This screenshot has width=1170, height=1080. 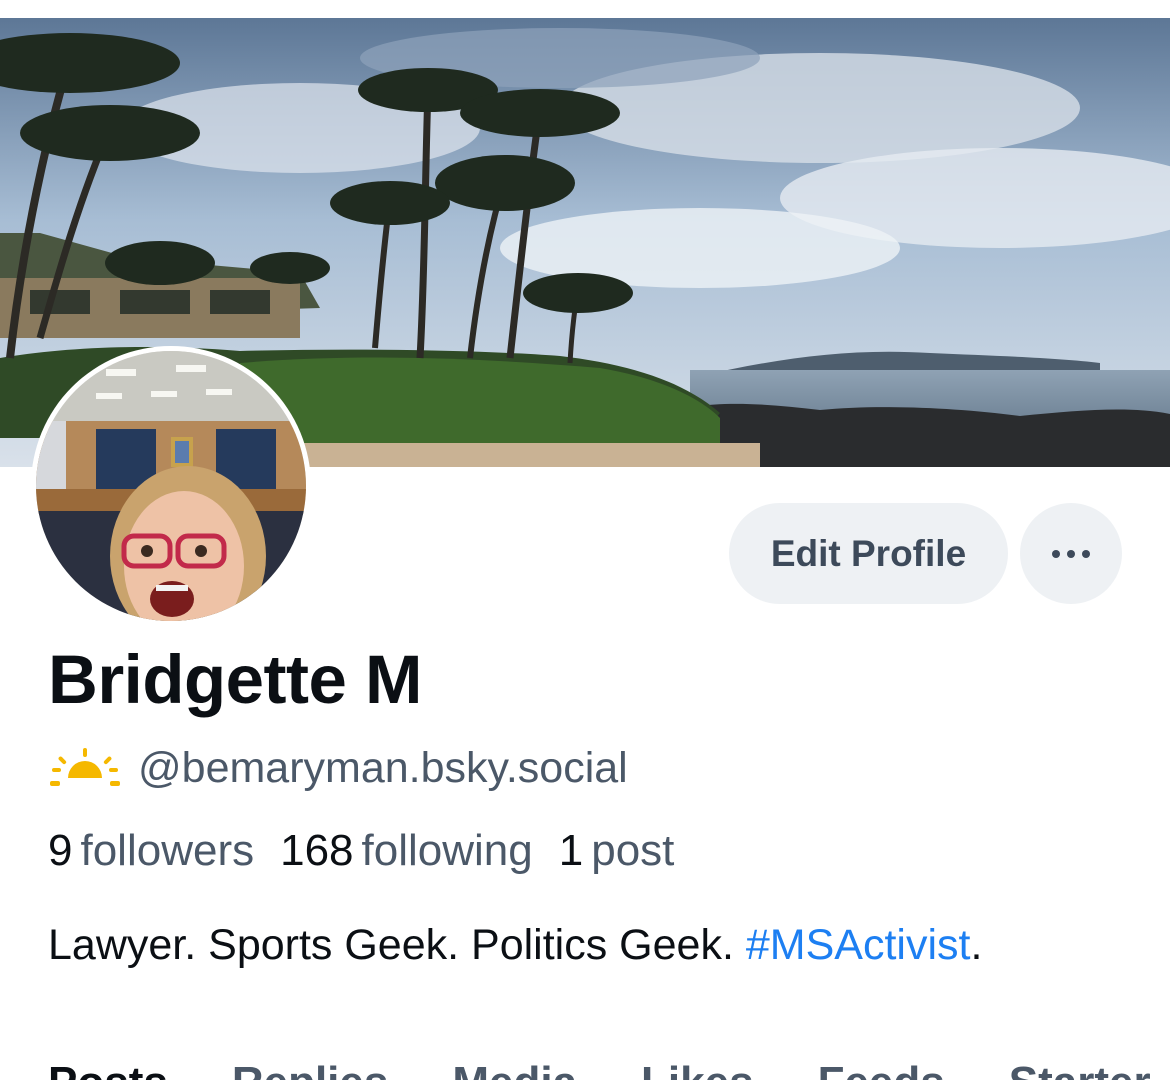 I want to click on display-name: Bridgette M, so click(x=235, y=679).